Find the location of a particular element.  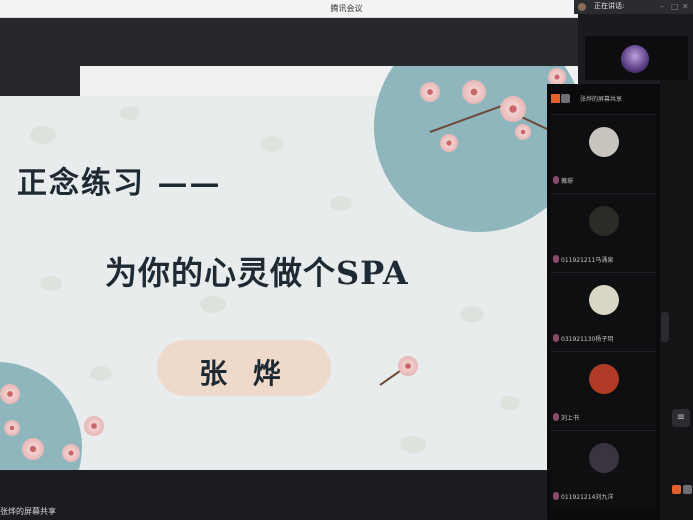

panel-header-label: 张烨的屏幕共享 is located at coordinates (601, 99).